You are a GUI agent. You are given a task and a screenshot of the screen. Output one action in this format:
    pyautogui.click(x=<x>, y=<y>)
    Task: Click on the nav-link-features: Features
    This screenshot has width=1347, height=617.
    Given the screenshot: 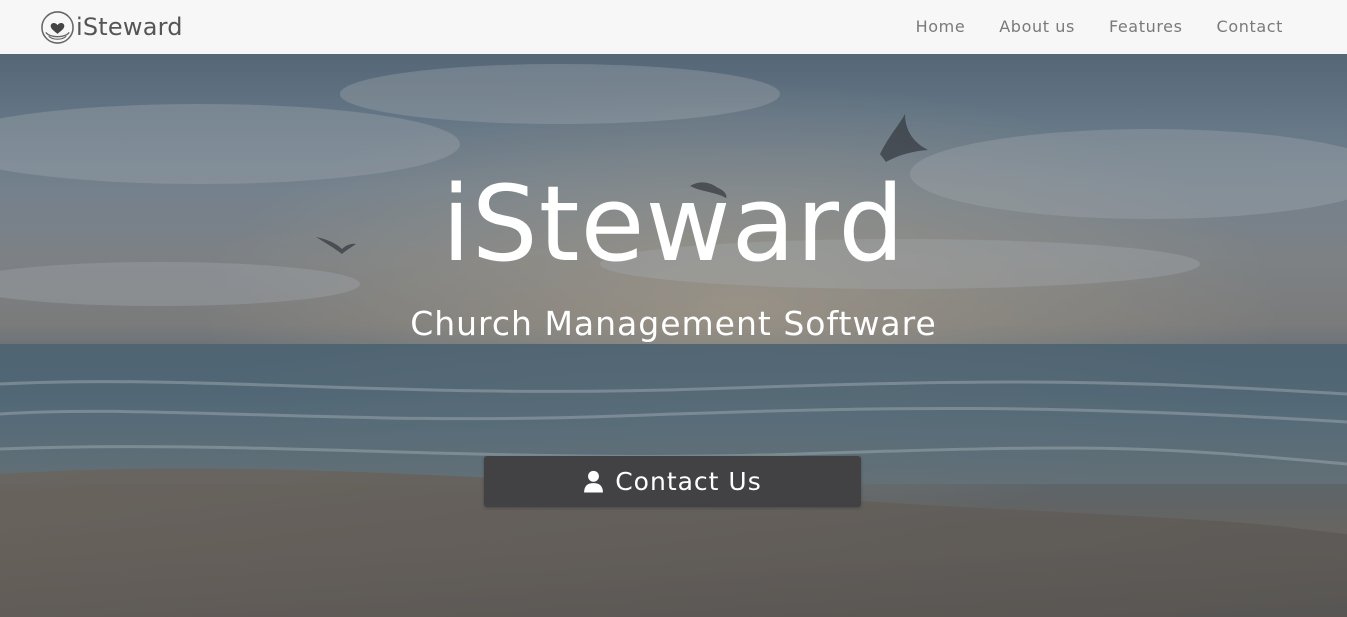 What is the action you would take?
    pyautogui.click(x=1146, y=26)
    